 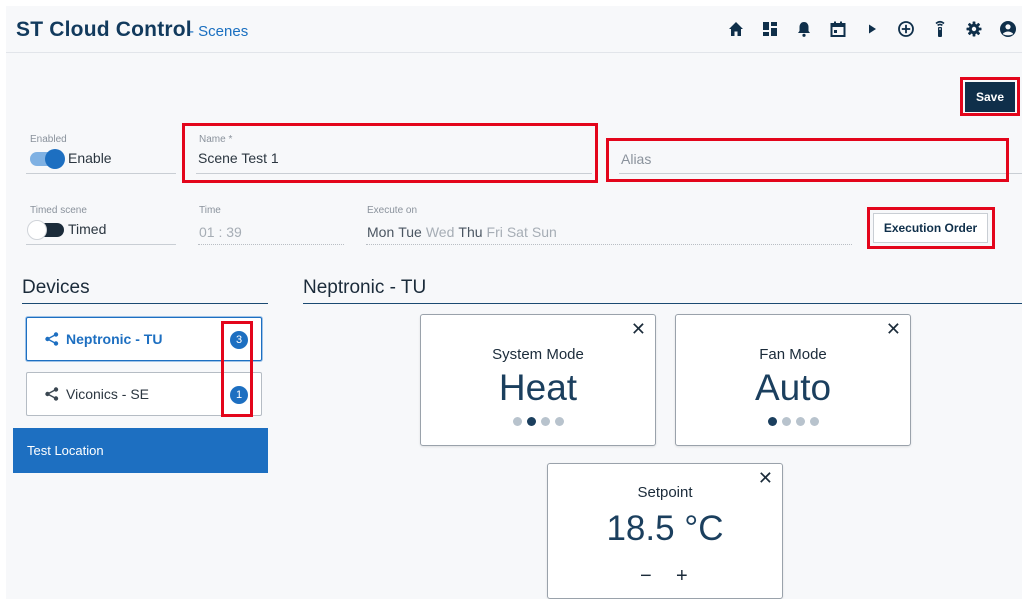 I want to click on account-icon, so click(x=1008, y=29).